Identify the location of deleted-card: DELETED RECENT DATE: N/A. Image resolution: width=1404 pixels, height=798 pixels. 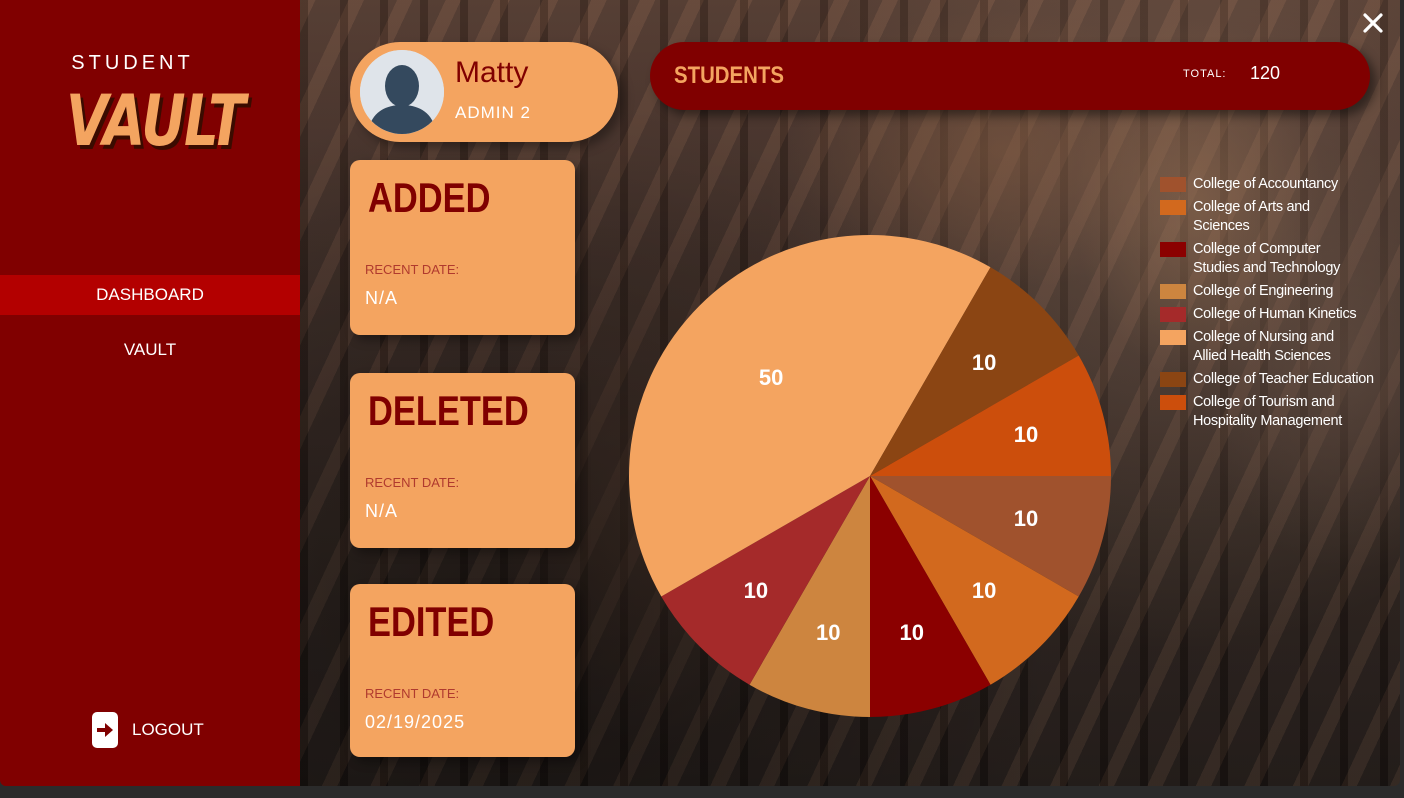
(462, 460).